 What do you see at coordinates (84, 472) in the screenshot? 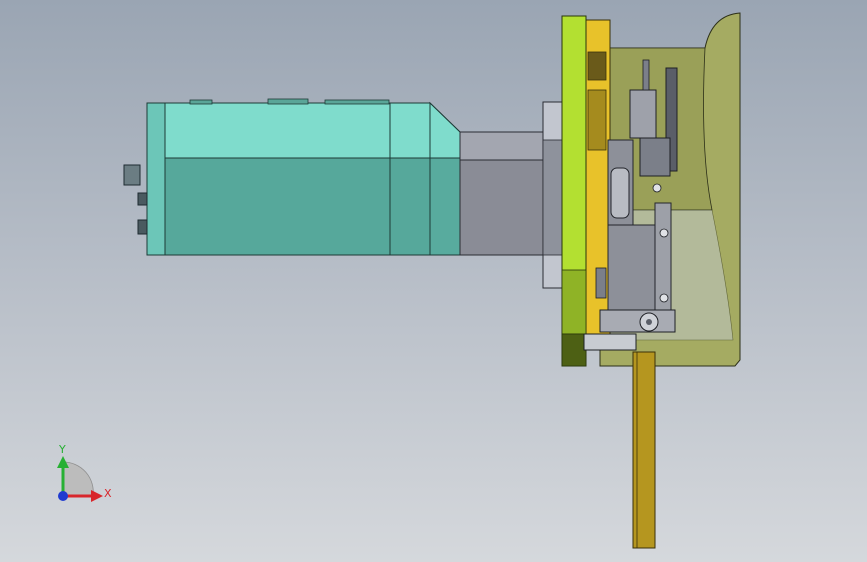
I see `reference-triad: Y X` at bounding box center [84, 472].